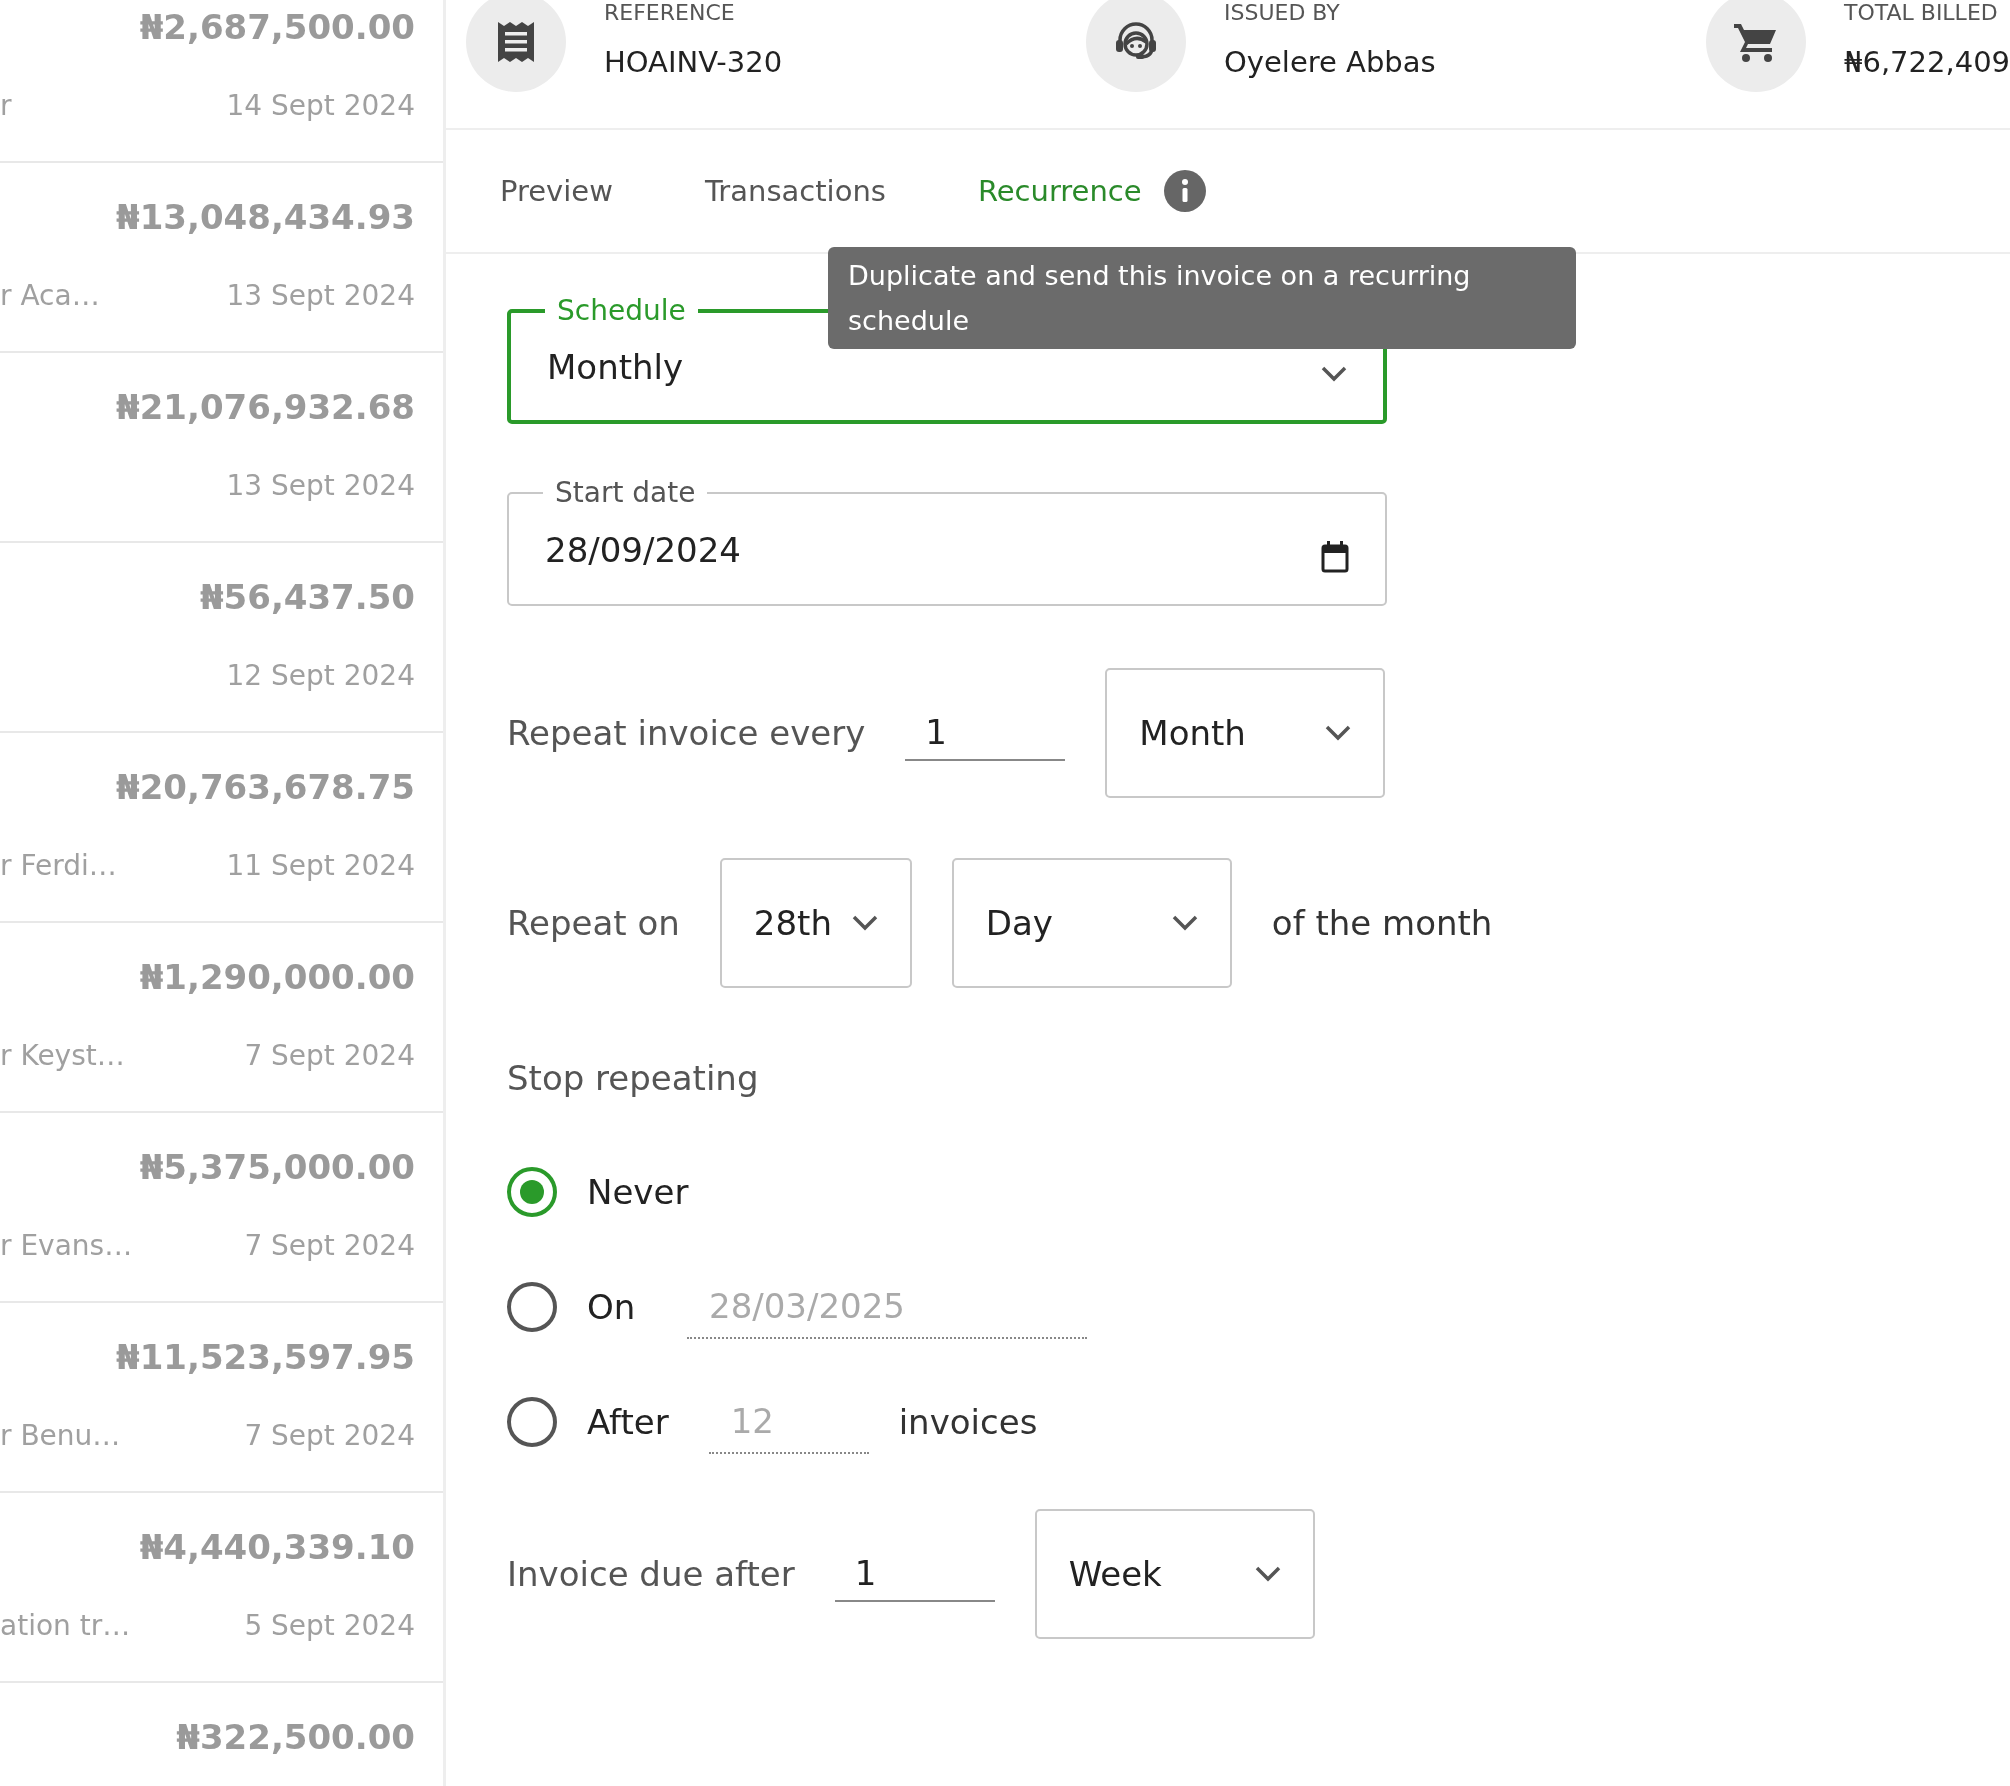 This screenshot has width=2010, height=1786. I want to click on radio-label: Never, so click(638, 1191).